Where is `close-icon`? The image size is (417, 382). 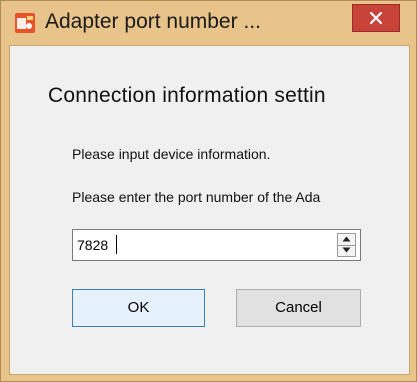 close-icon is located at coordinates (376, 18).